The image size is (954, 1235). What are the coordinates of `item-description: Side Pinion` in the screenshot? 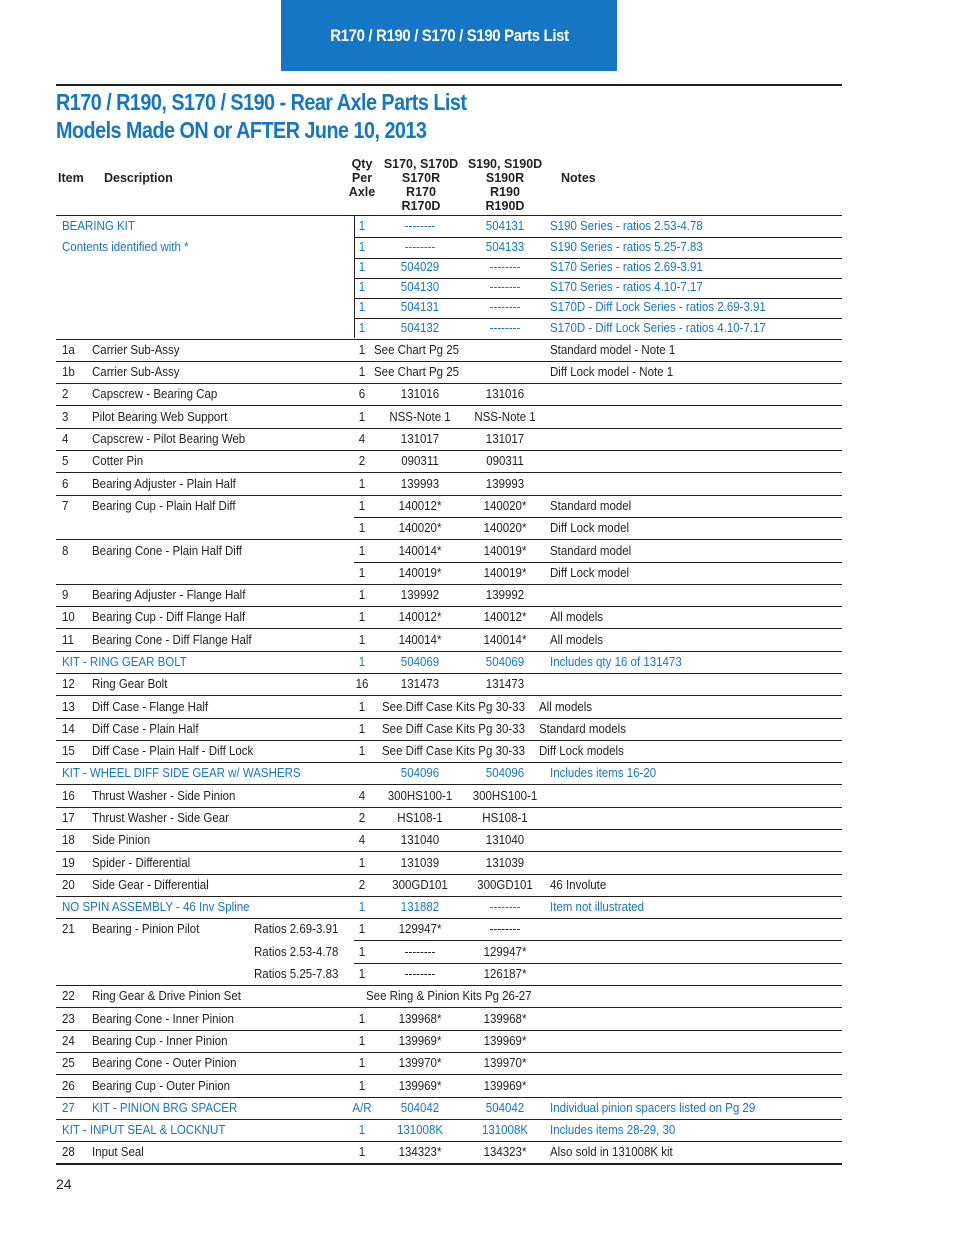 It's located at (121, 840).